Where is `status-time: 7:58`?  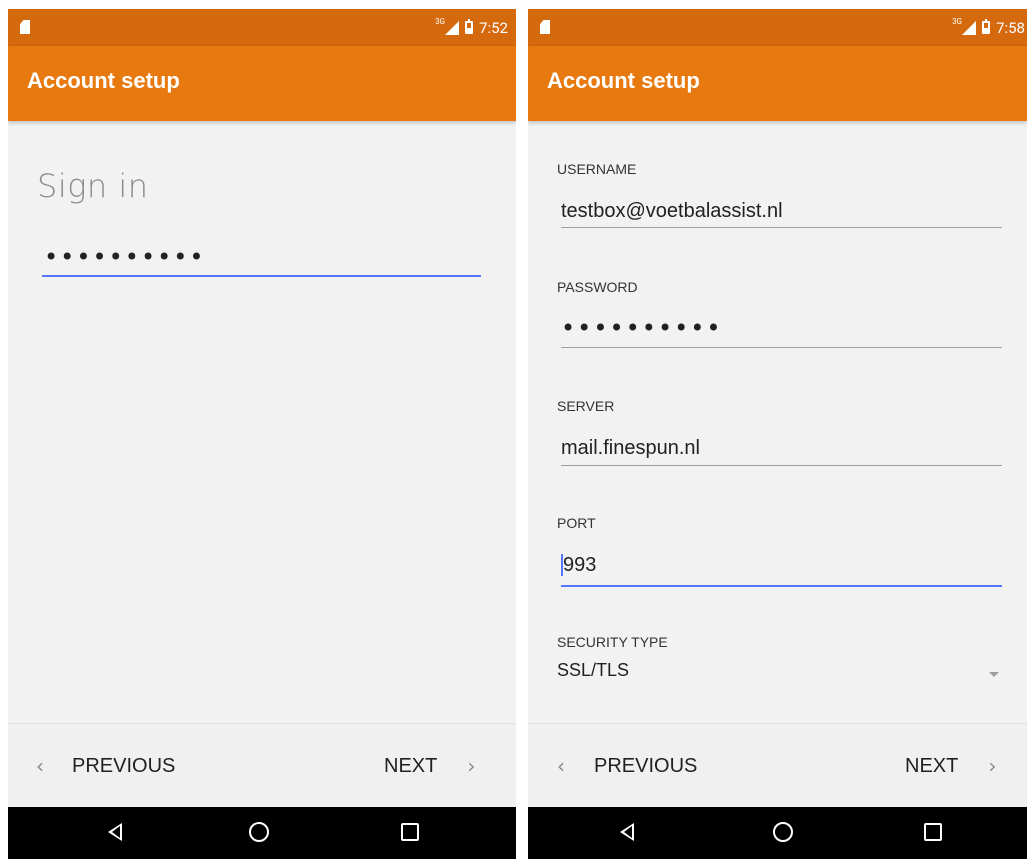
status-time: 7:58 is located at coordinates (1010, 27).